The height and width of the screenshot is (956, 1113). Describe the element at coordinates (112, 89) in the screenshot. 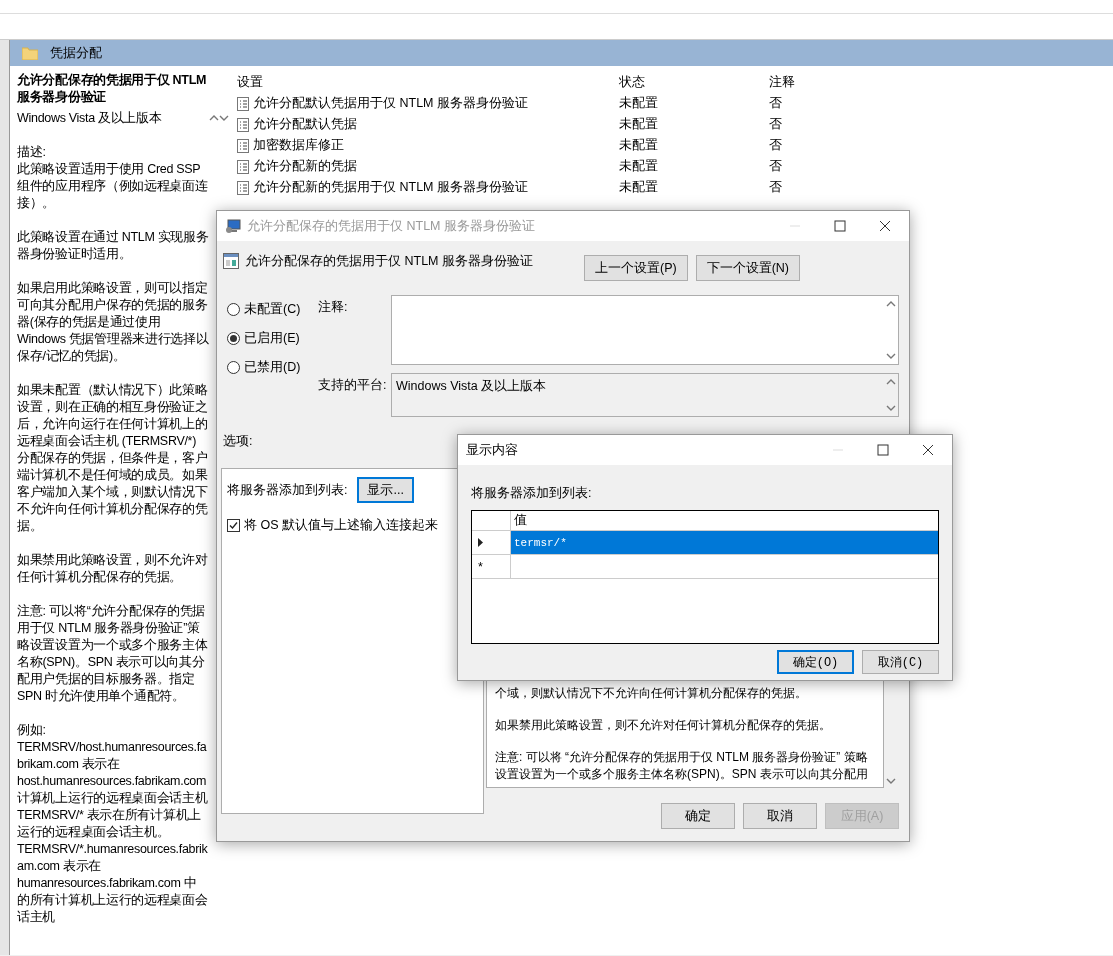

I see `setting-title: 允许分配保存的凭据用于仅 NTLM 服务器身份验证` at that location.